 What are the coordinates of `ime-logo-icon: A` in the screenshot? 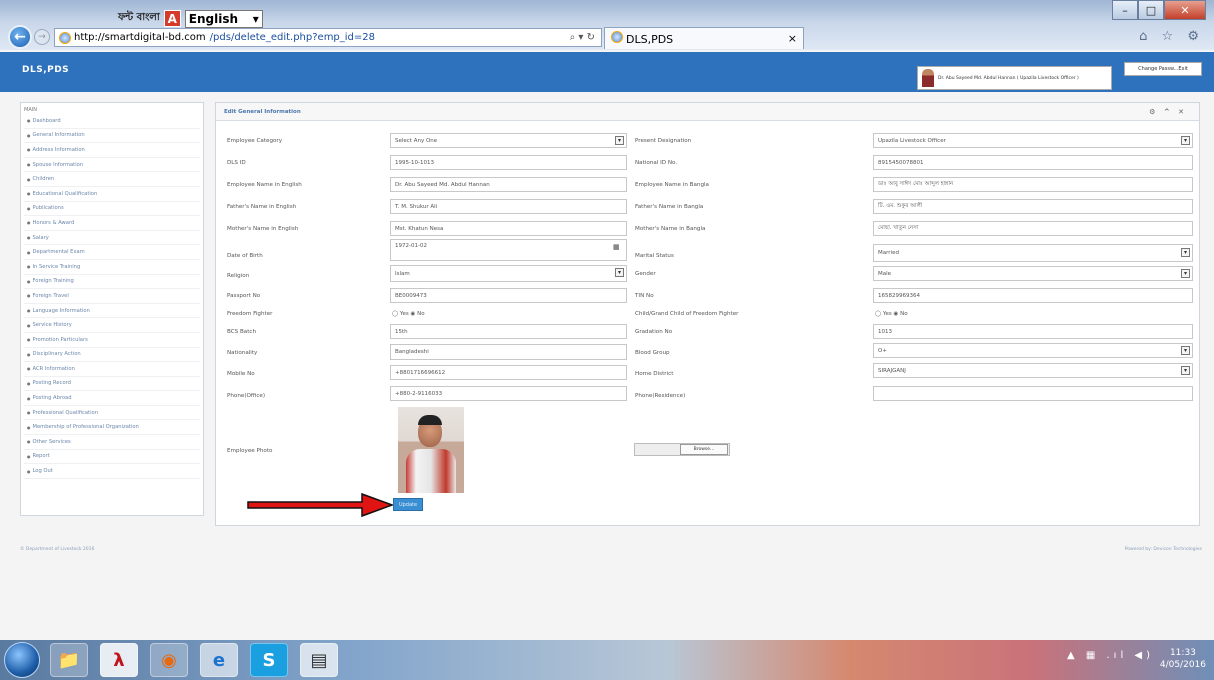 It's located at (172, 18).